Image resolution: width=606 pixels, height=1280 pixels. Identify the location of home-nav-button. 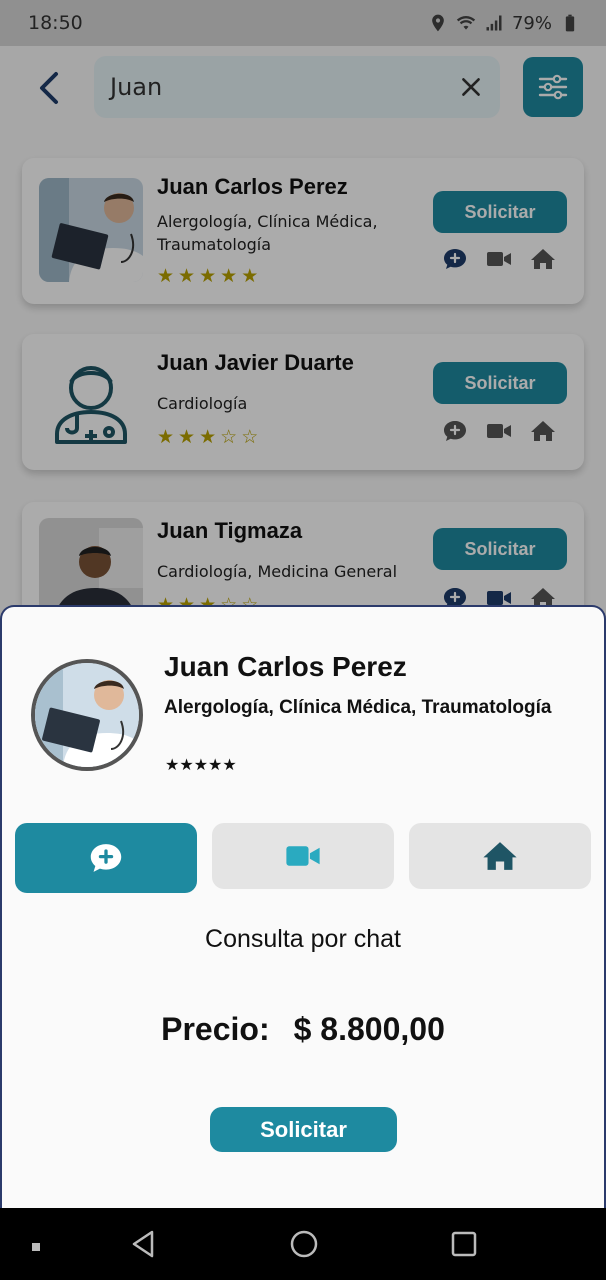
(304, 1246).